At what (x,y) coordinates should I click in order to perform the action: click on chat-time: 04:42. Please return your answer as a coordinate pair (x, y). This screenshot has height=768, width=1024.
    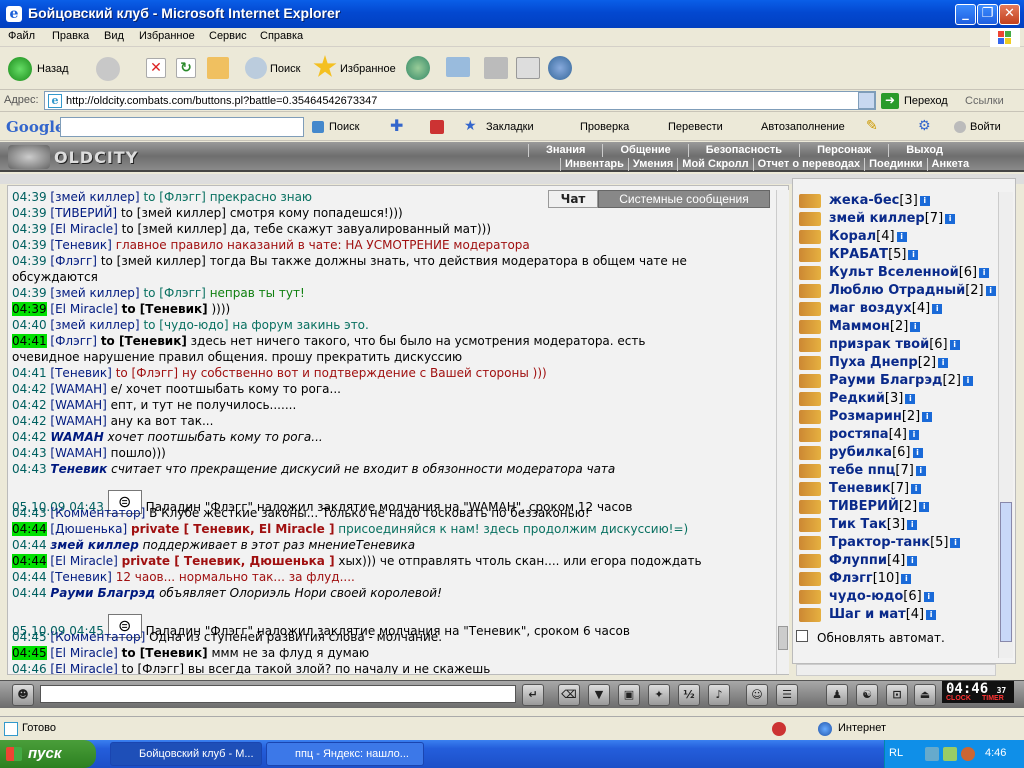
    Looking at the image, I should click on (29, 405).